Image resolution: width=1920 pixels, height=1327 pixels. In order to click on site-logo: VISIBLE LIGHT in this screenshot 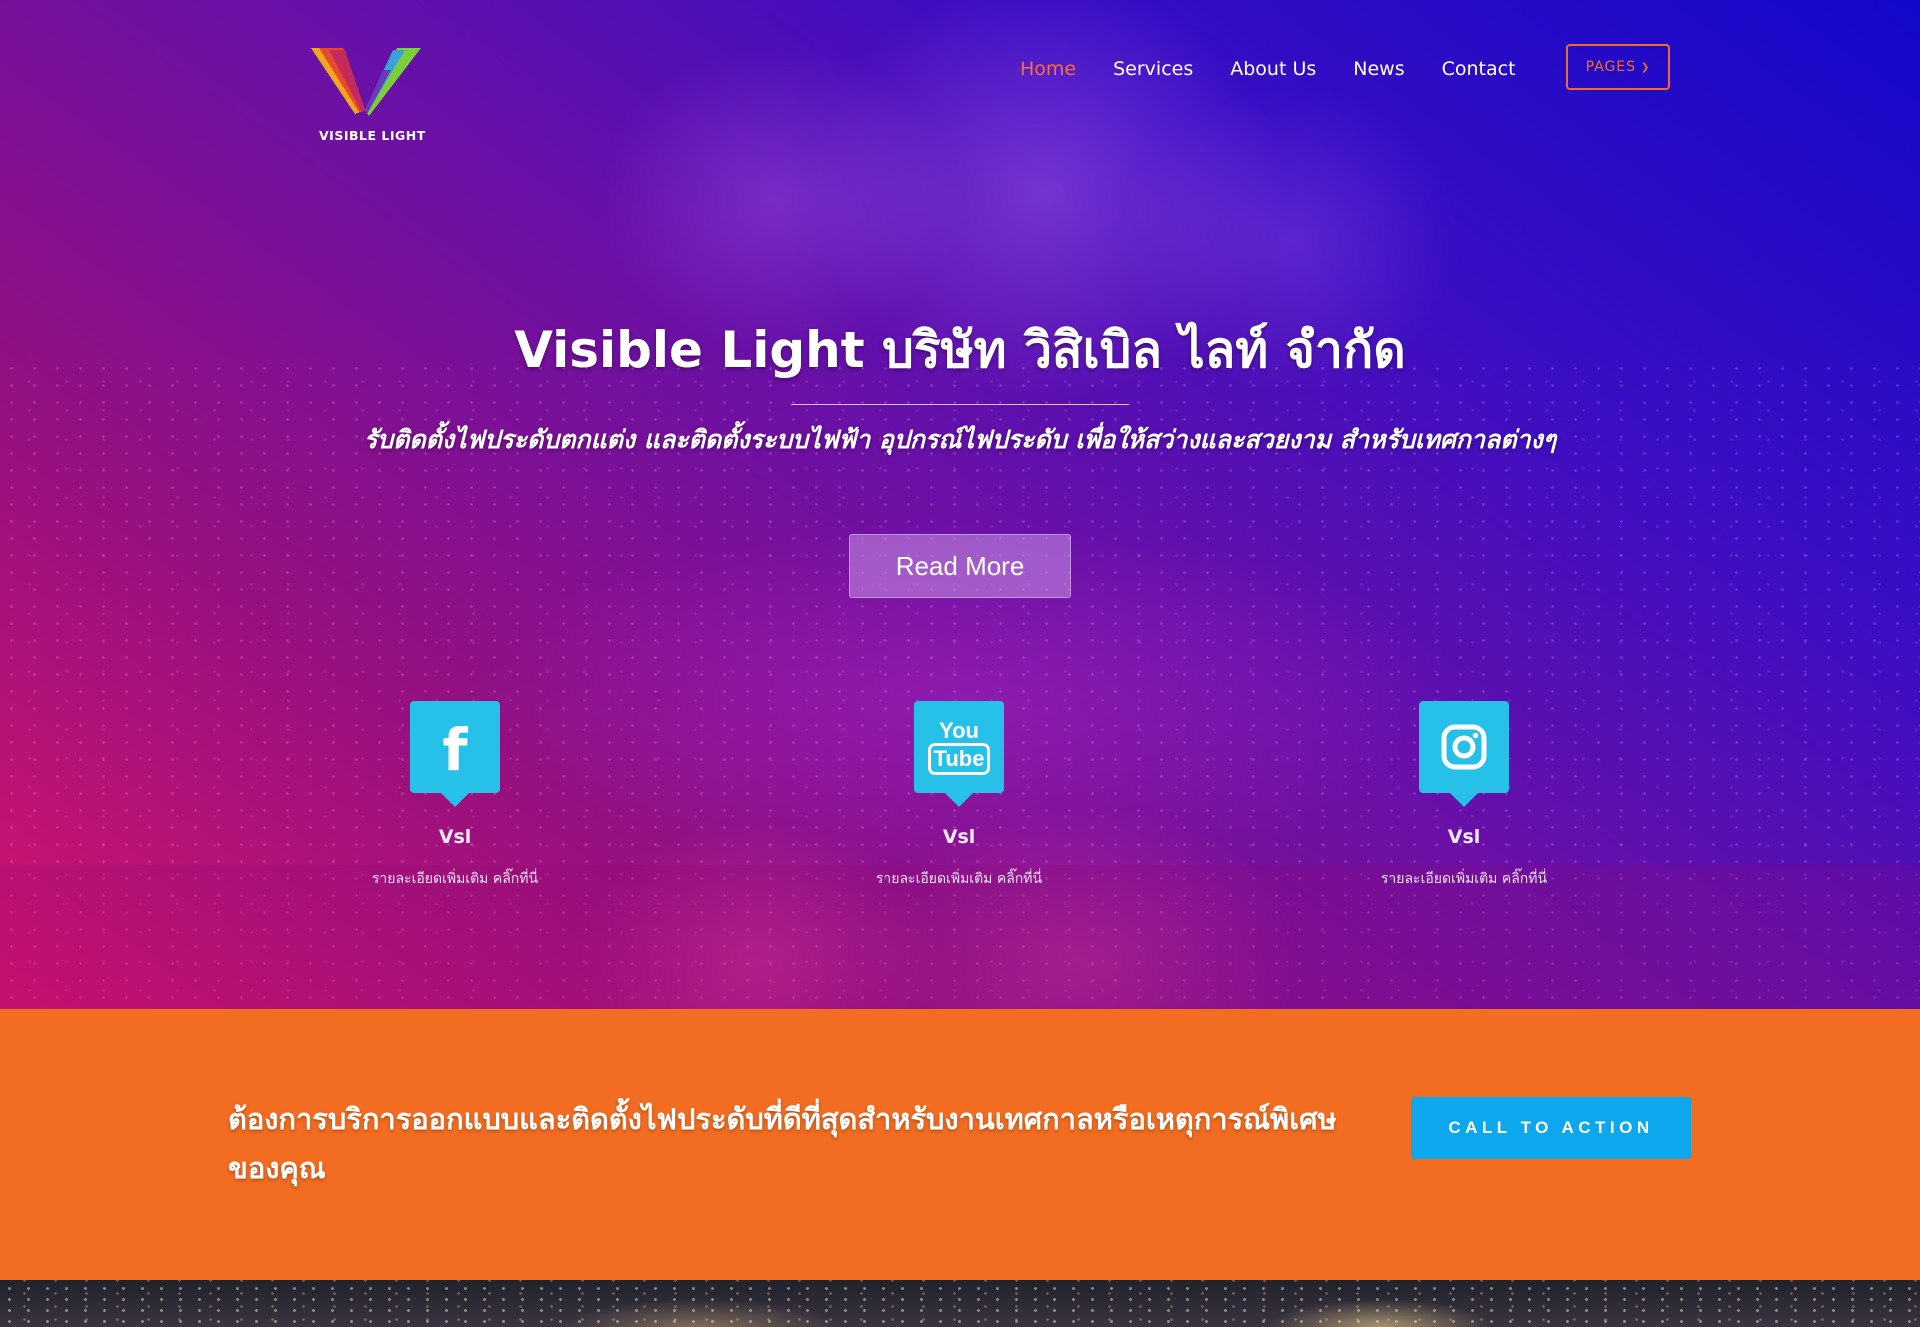, I will do `click(365, 94)`.